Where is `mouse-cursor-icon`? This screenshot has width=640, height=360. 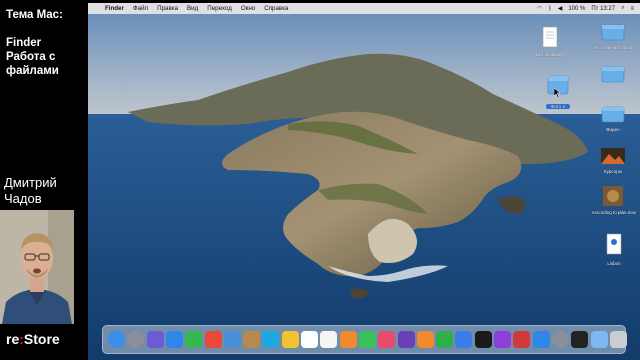
mouse-cursor-icon is located at coordinates (557, 93).